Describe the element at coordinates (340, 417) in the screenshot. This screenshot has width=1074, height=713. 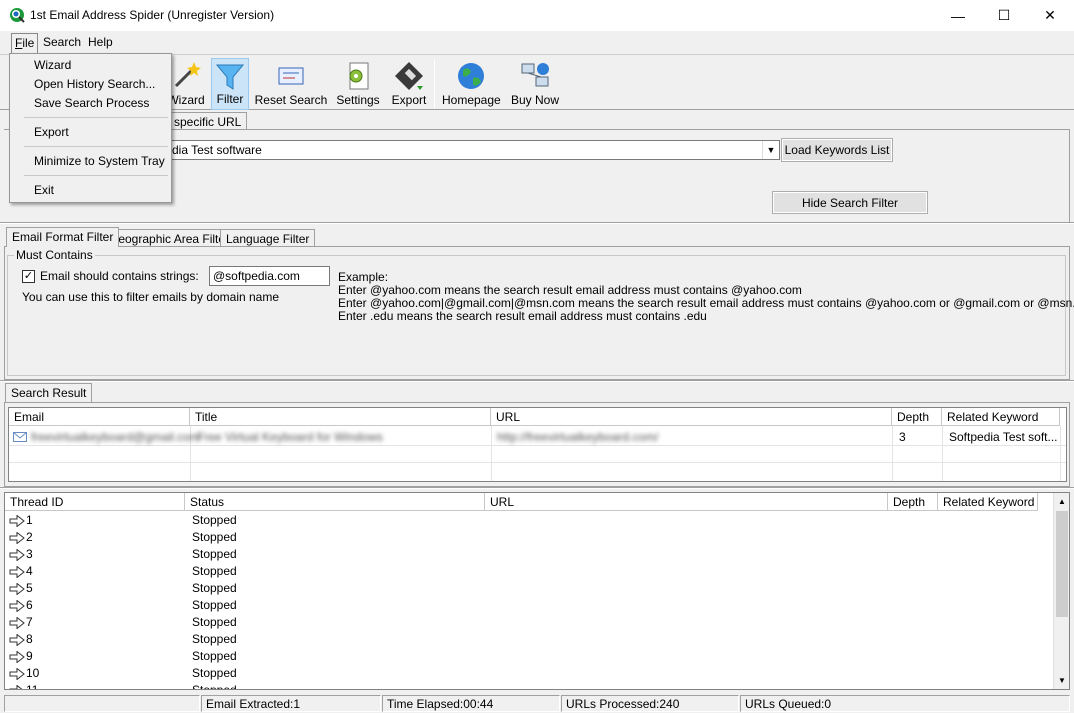
I see `column-header-title: Title` at that location.